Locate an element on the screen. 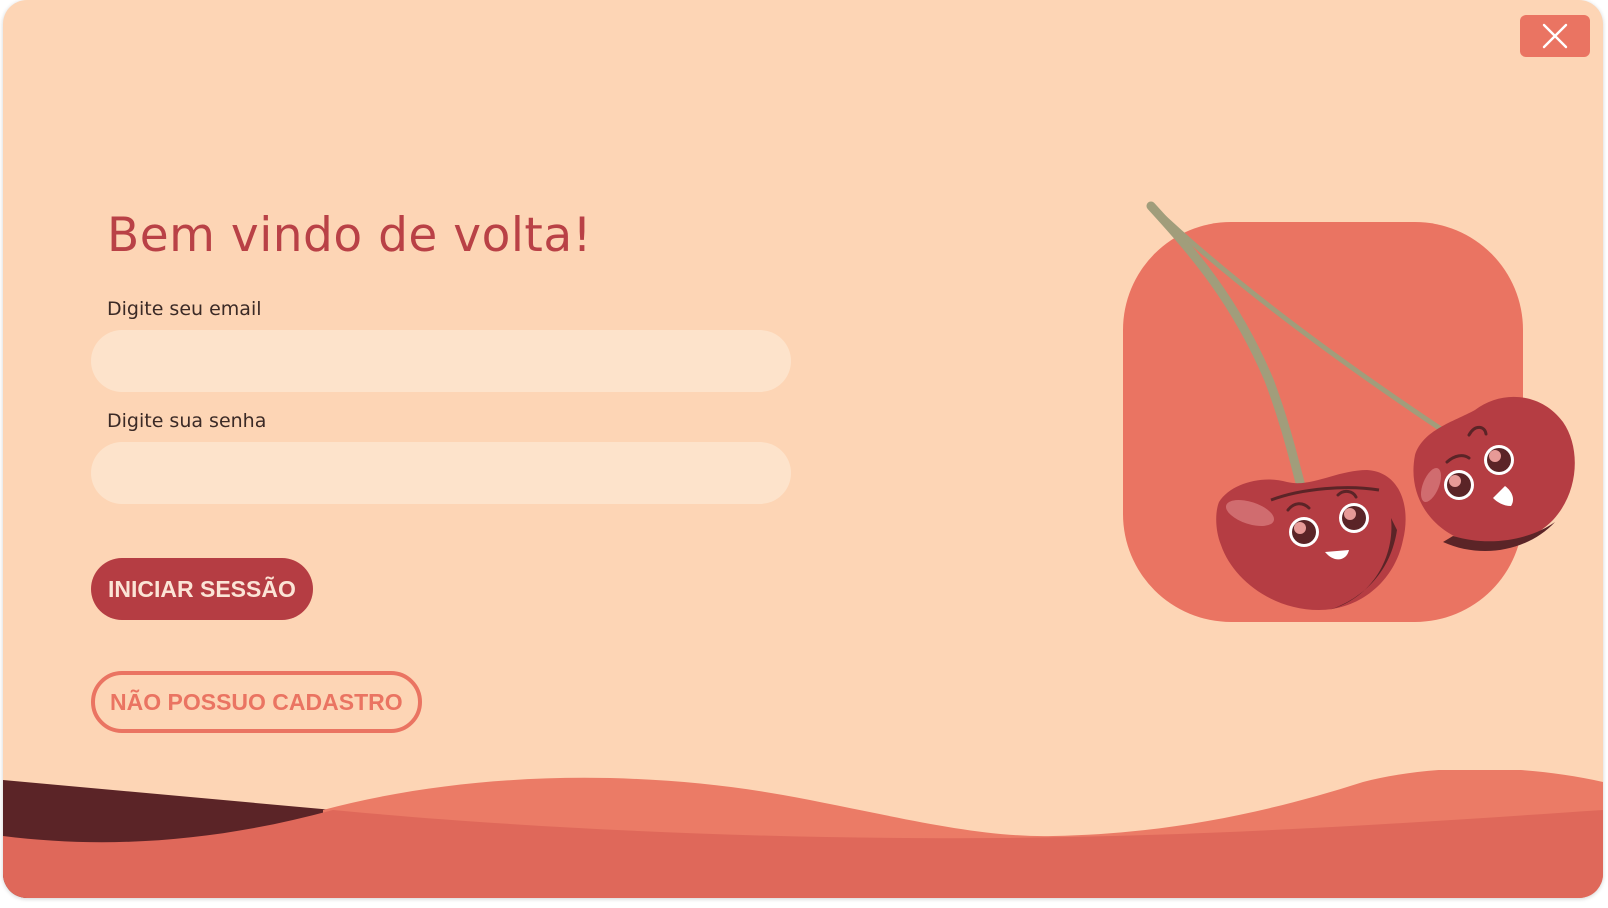  page-title: Bem vindo de volta! is located at coordinates (349, 235).